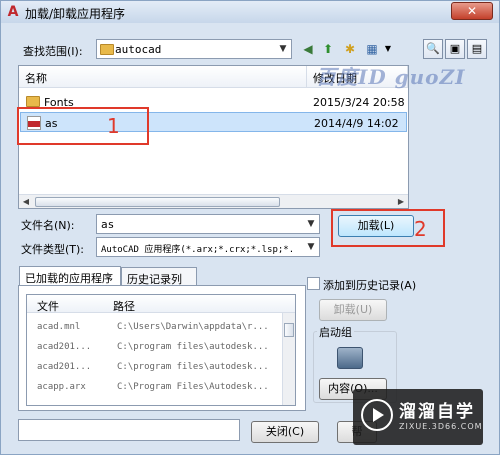 The width and height of the screenshot is (500, 455). What do you see at coordinates (288, 359) in the screenshot?
I see `vertical-scrollbar` at bounding box center [288, 359].